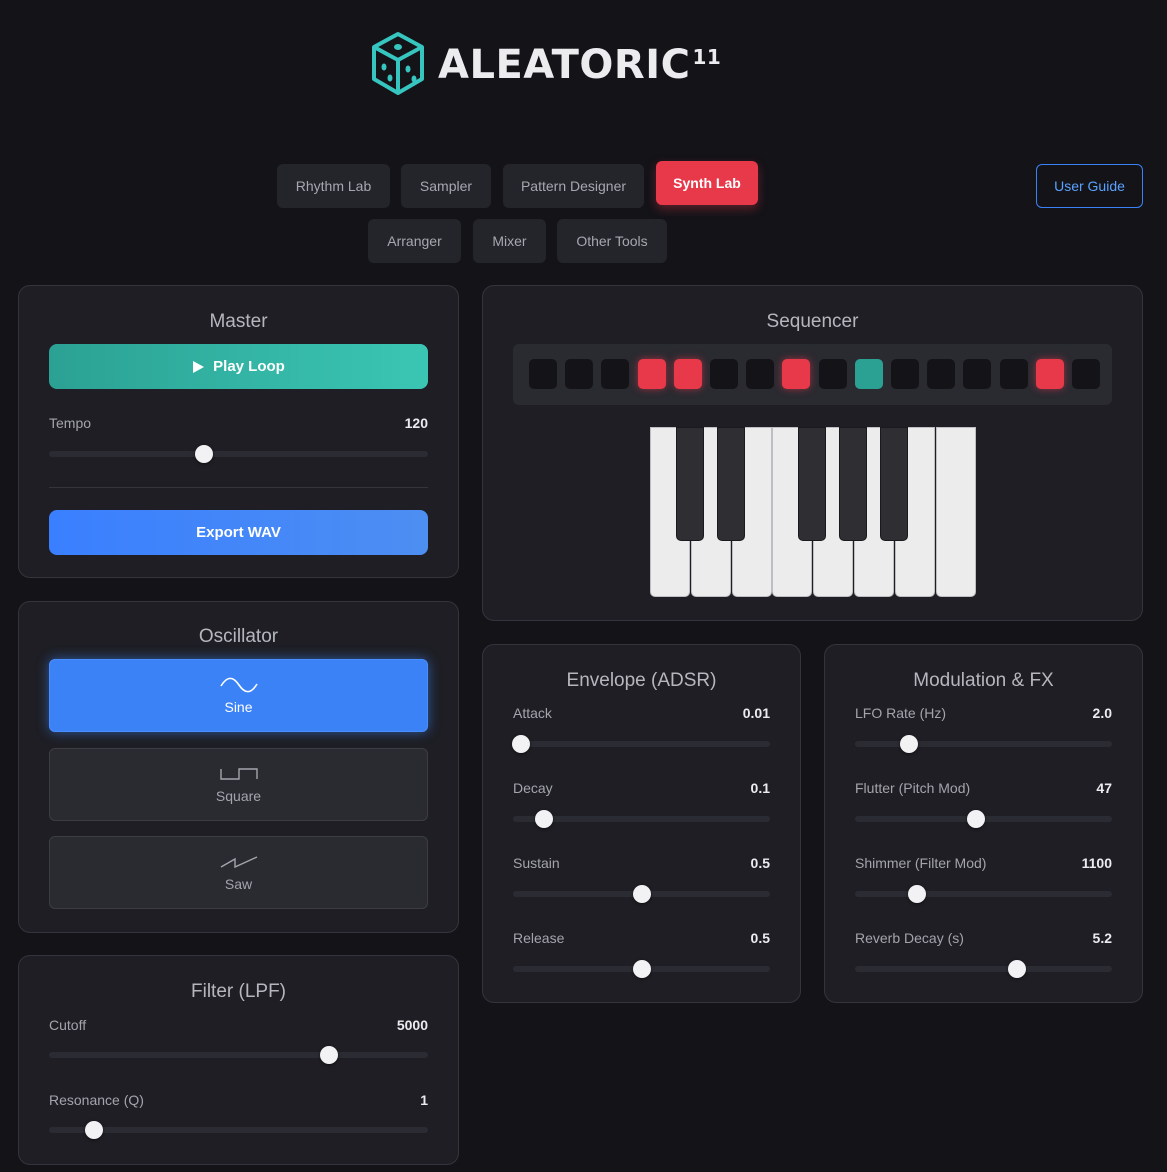 This screenshot has height=1172, width=1167. I want to click on attack-slider, so click(640, 744).